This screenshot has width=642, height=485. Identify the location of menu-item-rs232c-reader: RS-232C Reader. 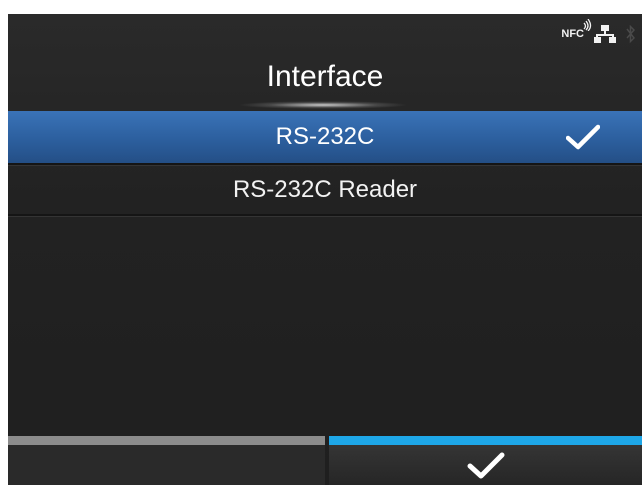
(325, 190).